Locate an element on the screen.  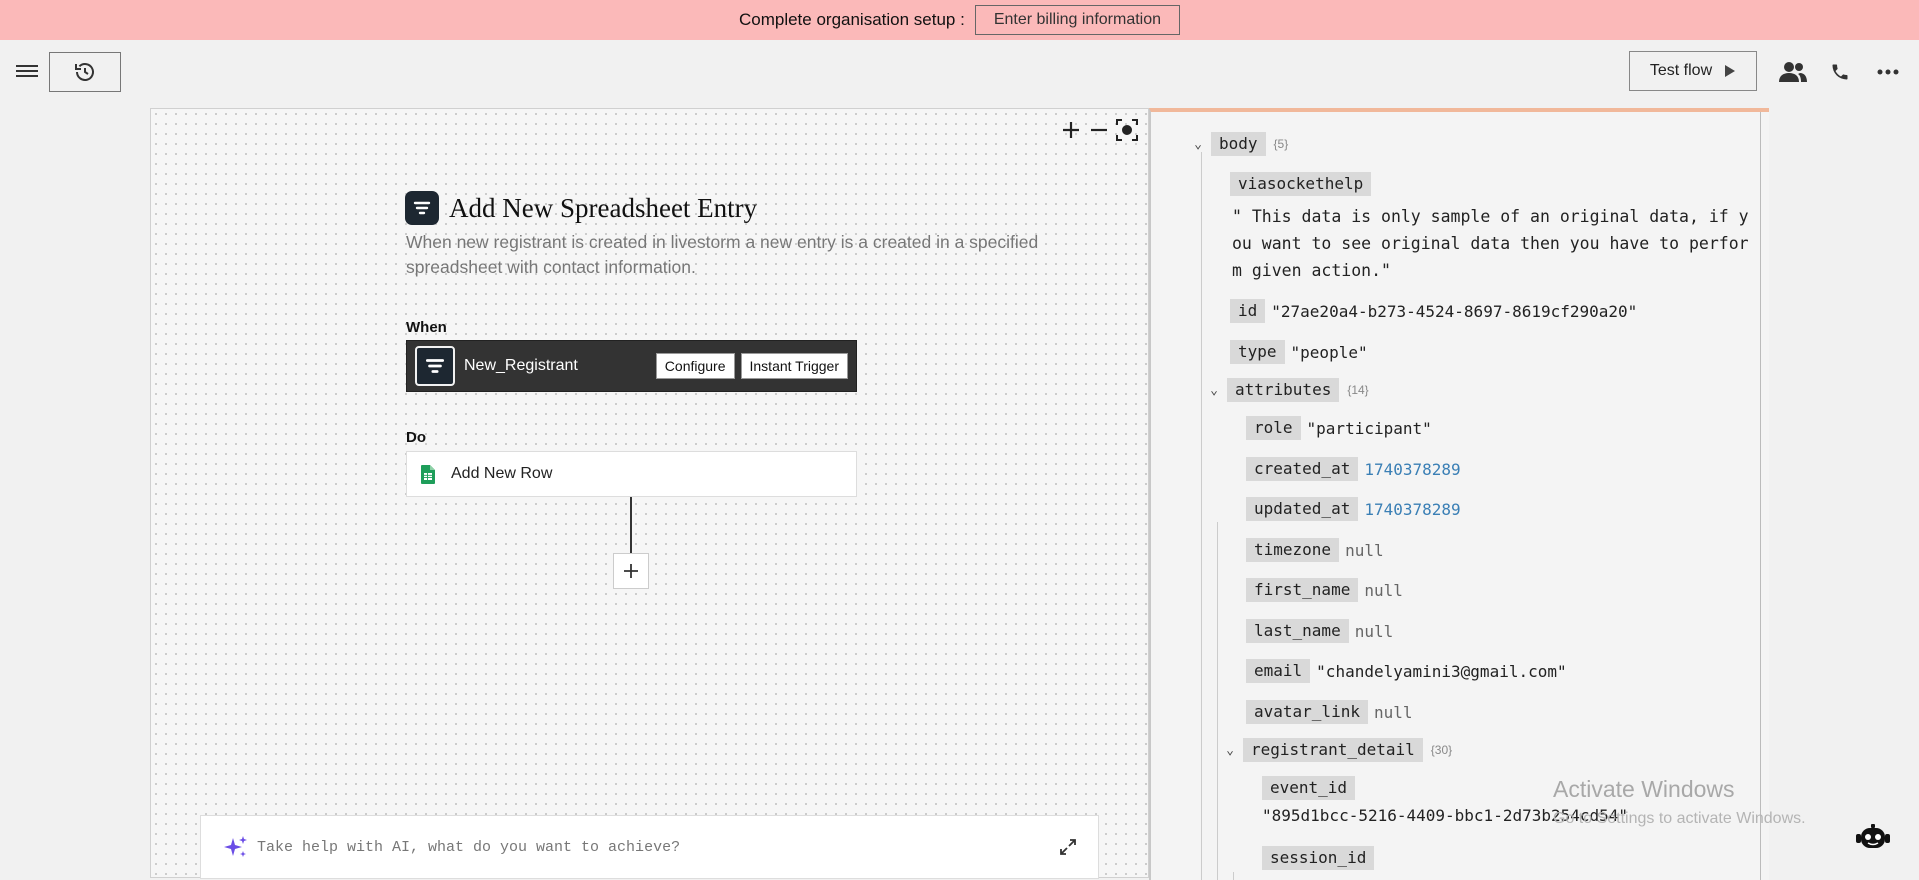
ai-sparkle-icon is located at coordinates (235, 846).